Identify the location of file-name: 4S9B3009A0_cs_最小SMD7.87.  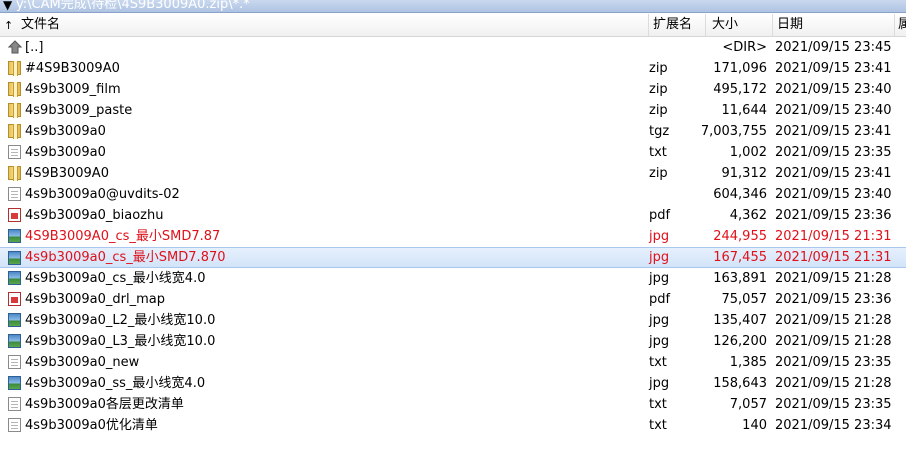
(123, 236).